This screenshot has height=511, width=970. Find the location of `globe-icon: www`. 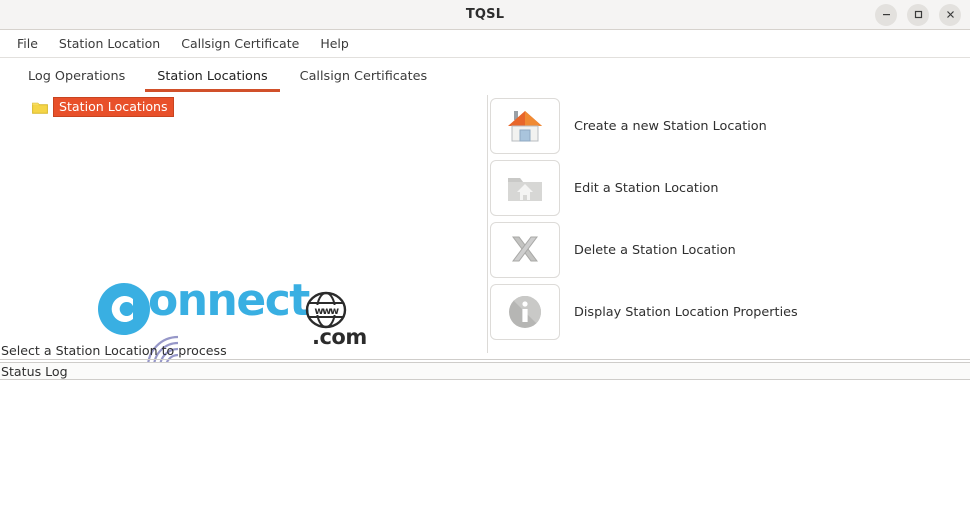

globe-icon: www is located at coordinates (326, 310).